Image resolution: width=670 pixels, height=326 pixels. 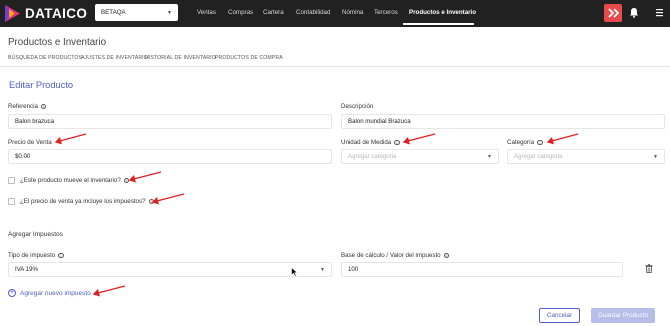 What do you see at coordinates (482, 269) in the screenshot?
I see `base-calculo-input: 100` at bounding box center [482, 269].